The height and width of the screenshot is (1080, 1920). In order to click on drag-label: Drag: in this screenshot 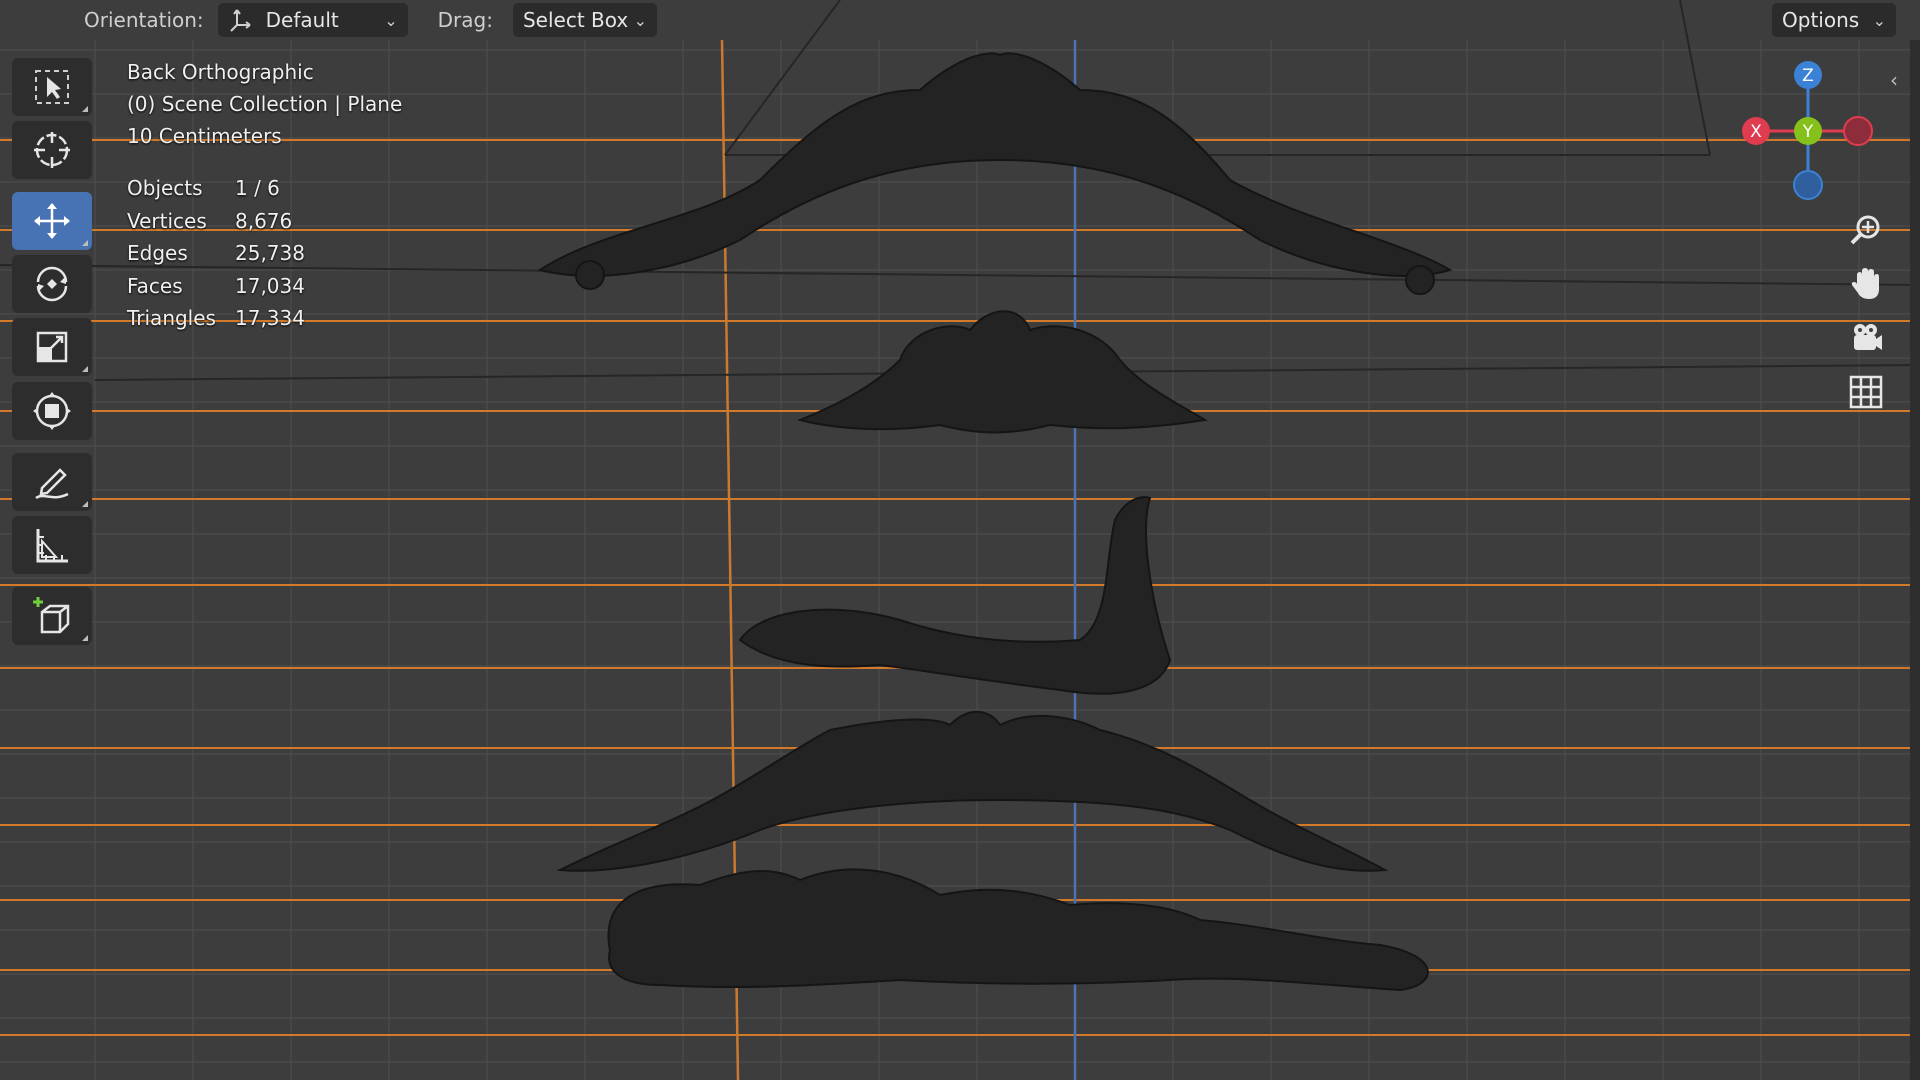, I will do `click(465, 20)`.